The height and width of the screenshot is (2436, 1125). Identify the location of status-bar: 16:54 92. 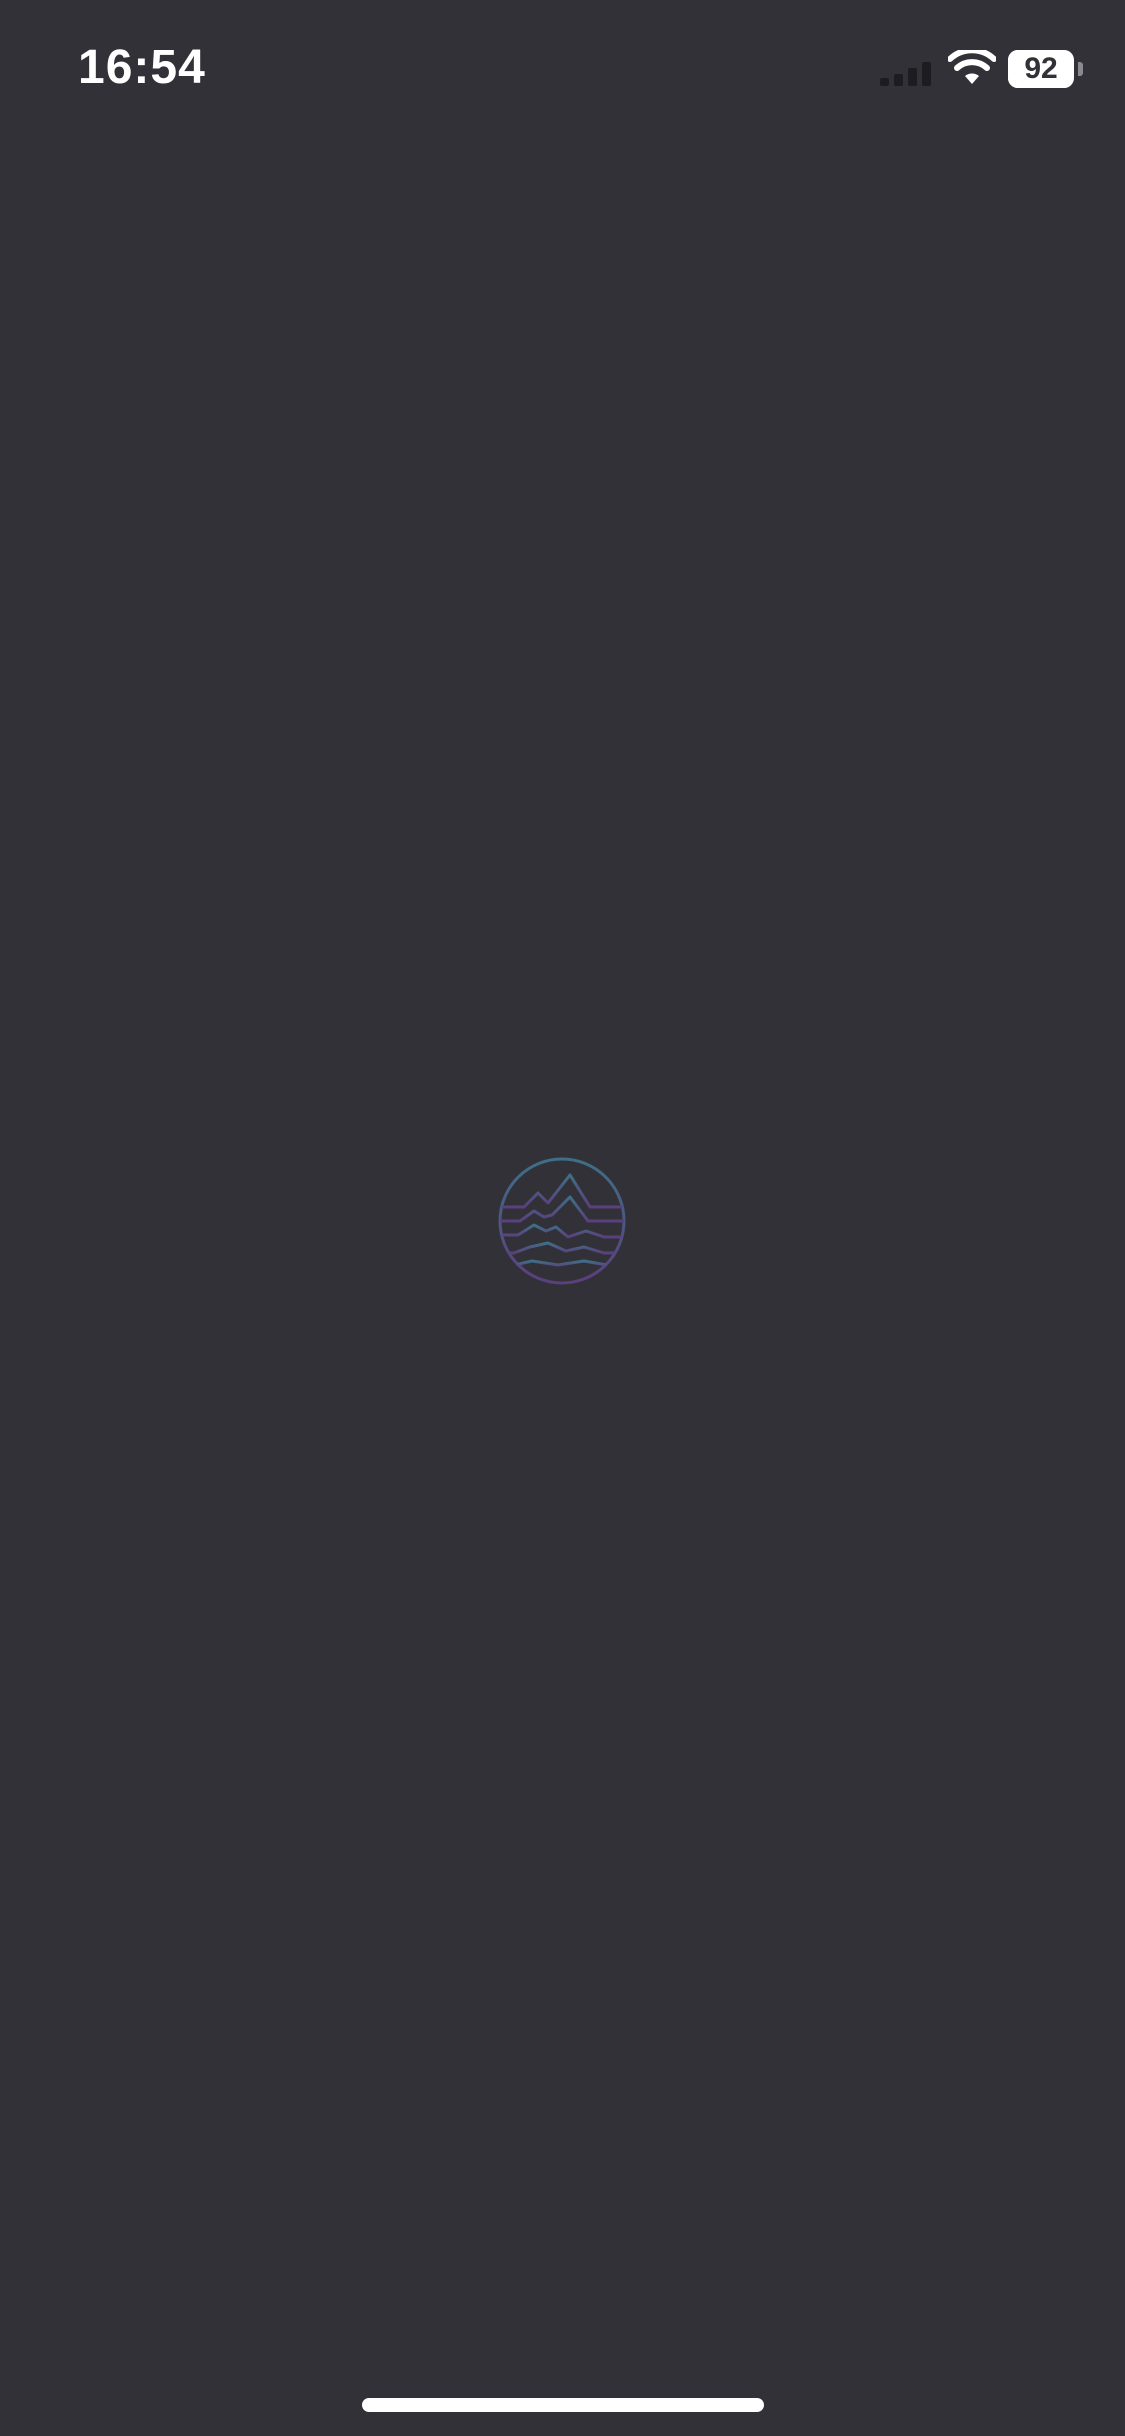
(562, 70).